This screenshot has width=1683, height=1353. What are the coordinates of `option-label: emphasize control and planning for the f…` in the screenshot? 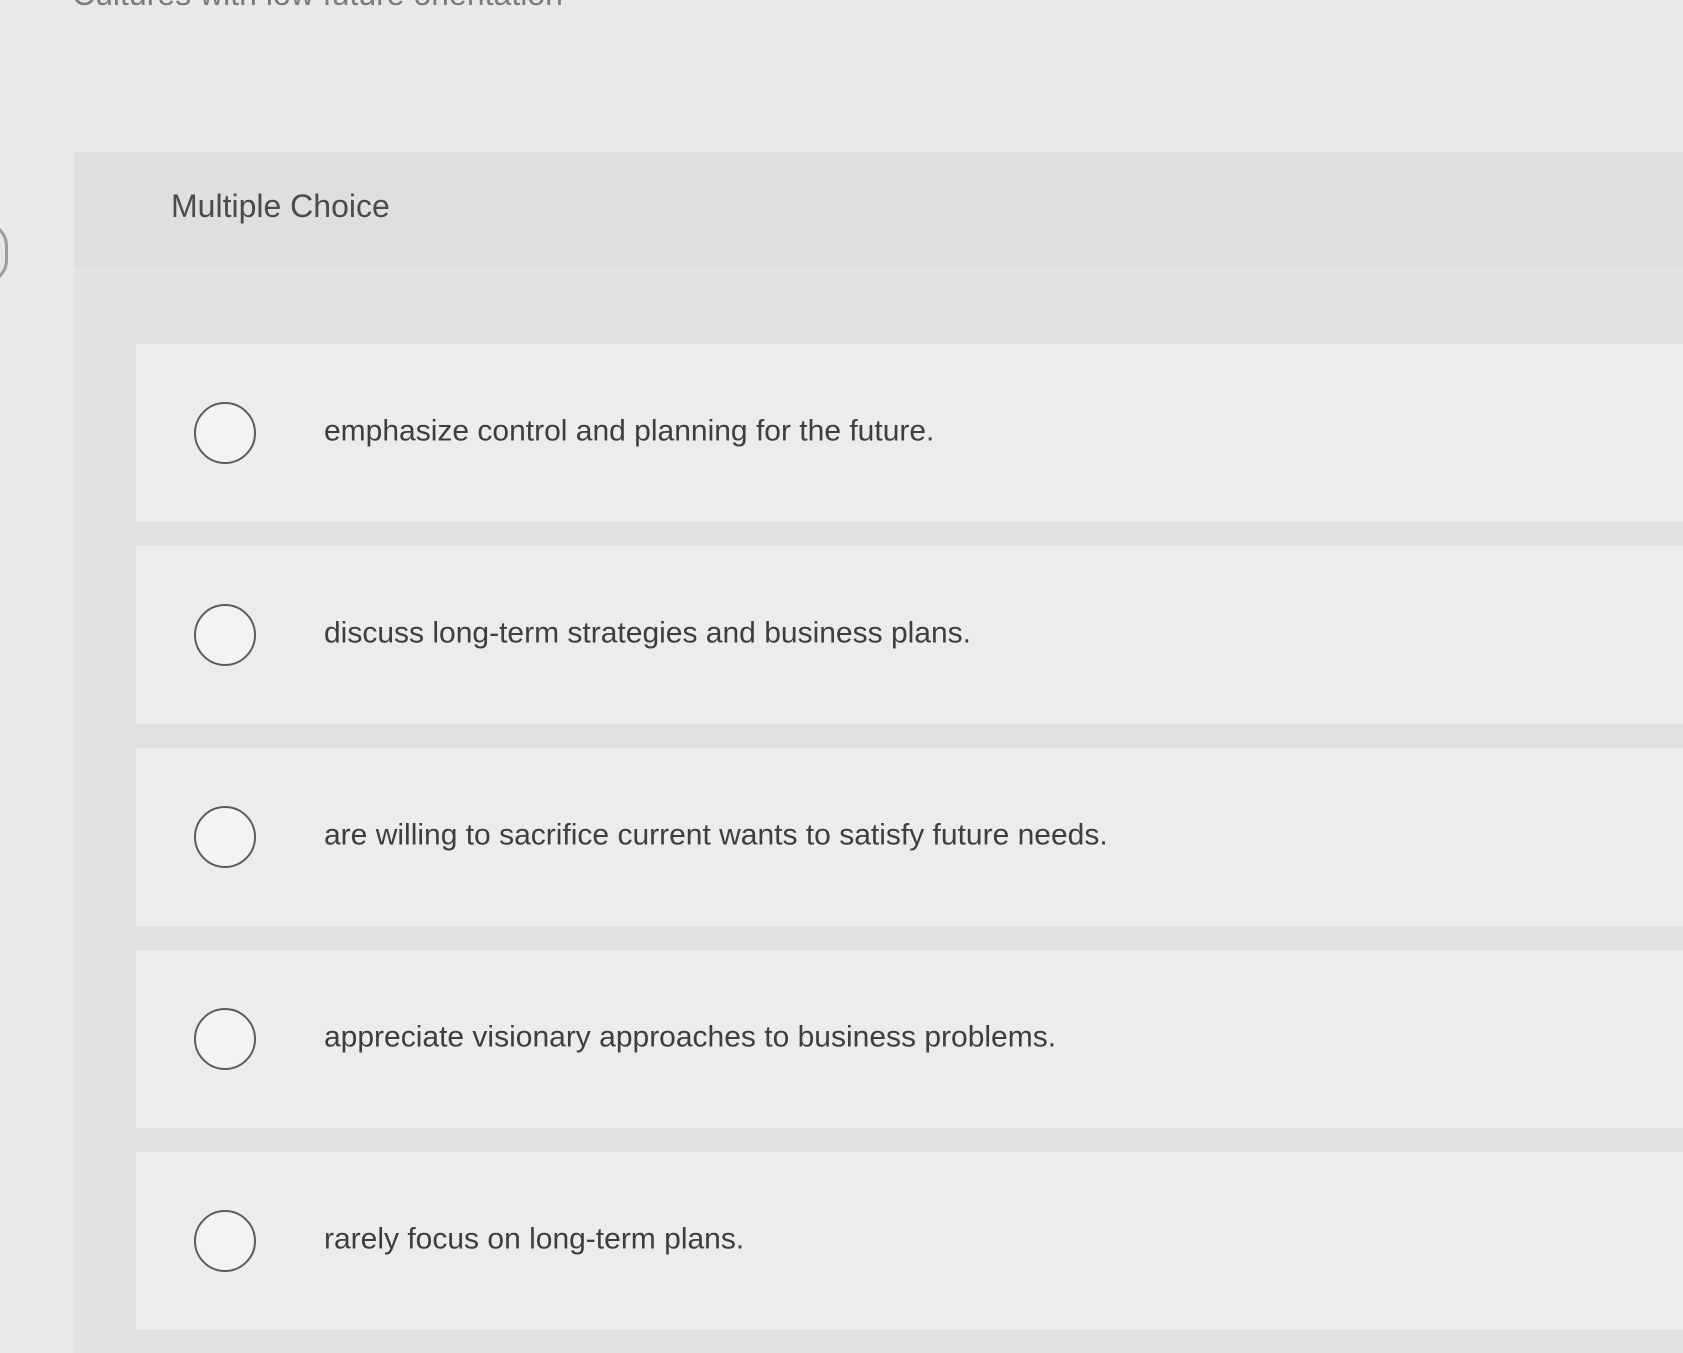 It's located at (629, 431).